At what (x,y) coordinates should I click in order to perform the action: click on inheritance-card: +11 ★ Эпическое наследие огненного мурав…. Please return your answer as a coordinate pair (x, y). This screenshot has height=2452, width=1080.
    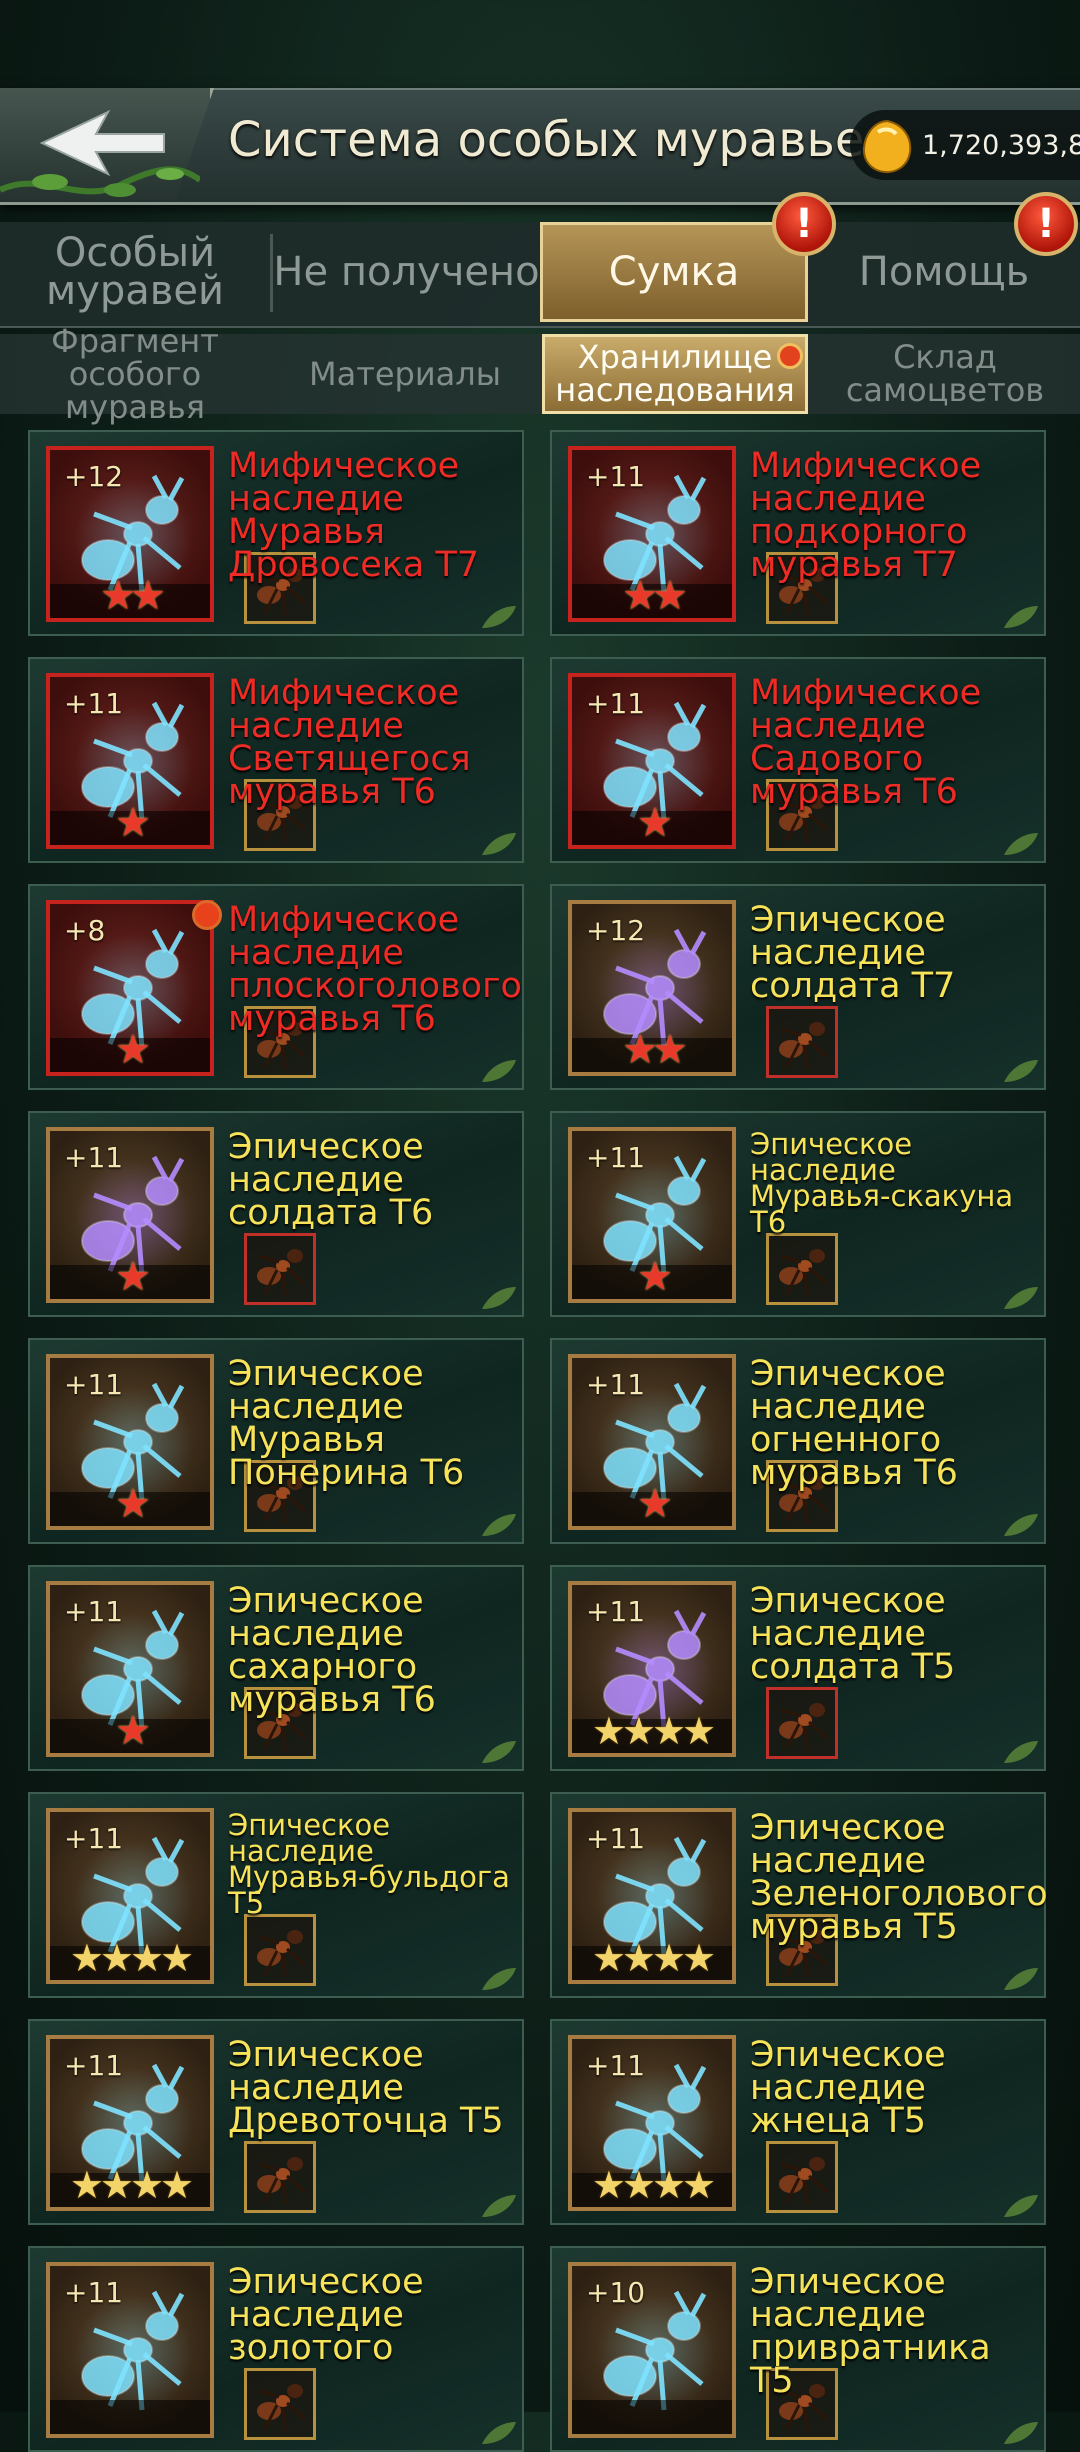
    Looking at the image, I should click on (798, 1441).